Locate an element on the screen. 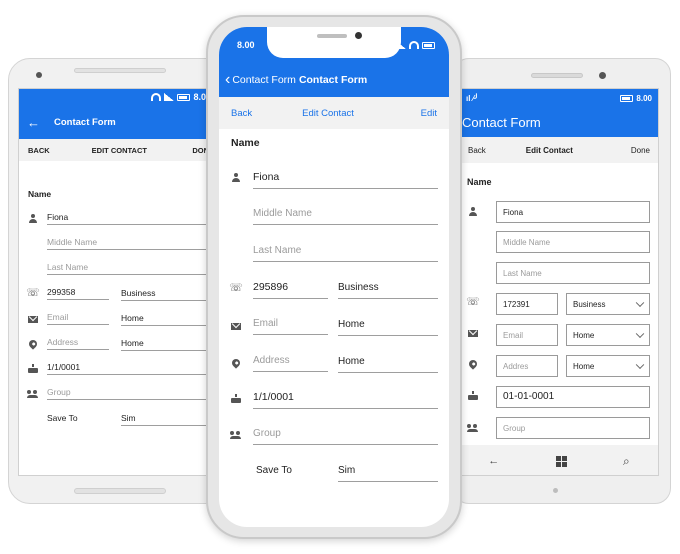 The image size is (680, 554). iphone-nav-bar: ‹ Contact Form Contact Form is located at coordinates (334, 80).